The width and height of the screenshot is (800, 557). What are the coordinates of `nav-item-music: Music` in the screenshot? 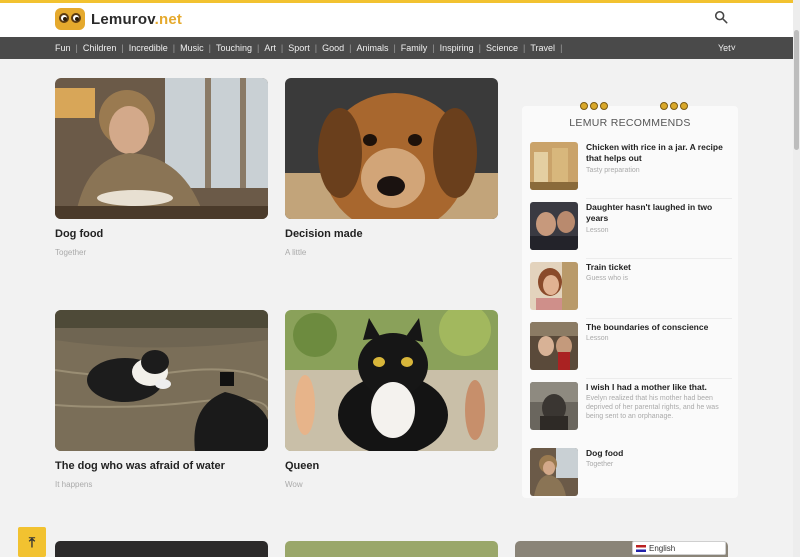 It's located at (192, 48).